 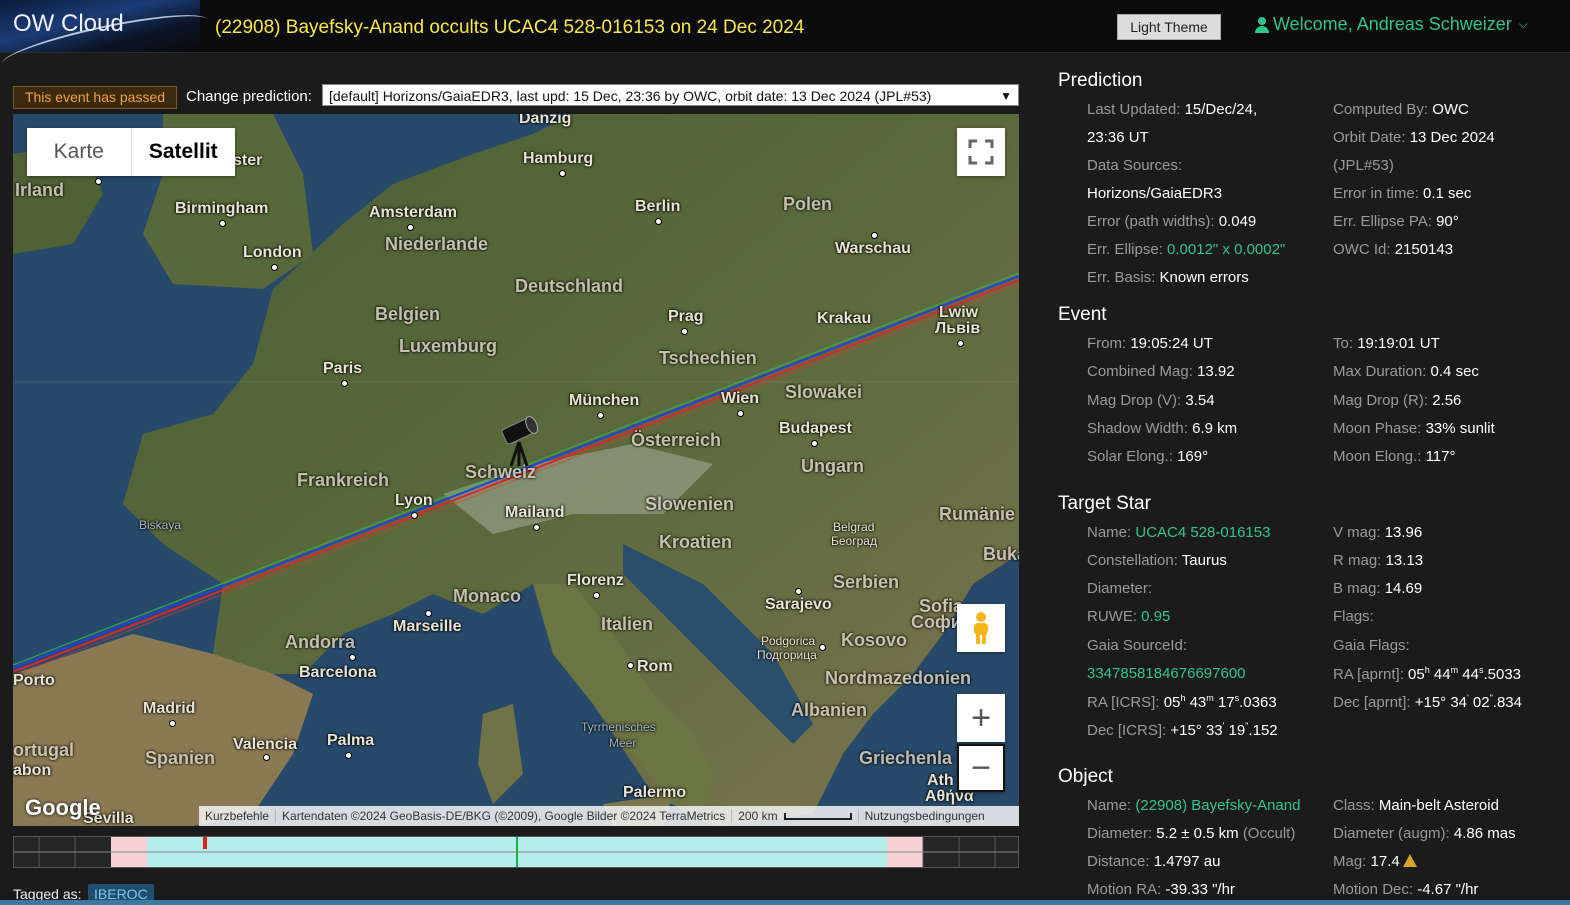 I want to click on map-label: Warschau, so click(x=873, y=248).